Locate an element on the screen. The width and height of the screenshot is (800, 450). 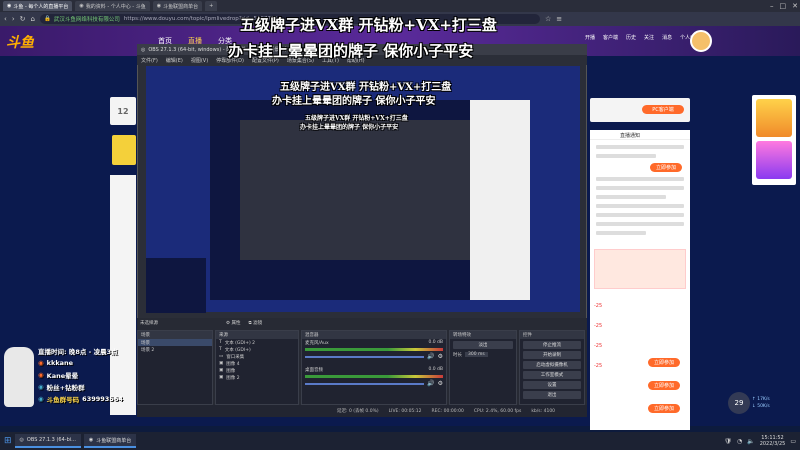
site-right-nav: 开播 客户端 历史 关注 消息 个人中心 is located at coordinates (642, 37).